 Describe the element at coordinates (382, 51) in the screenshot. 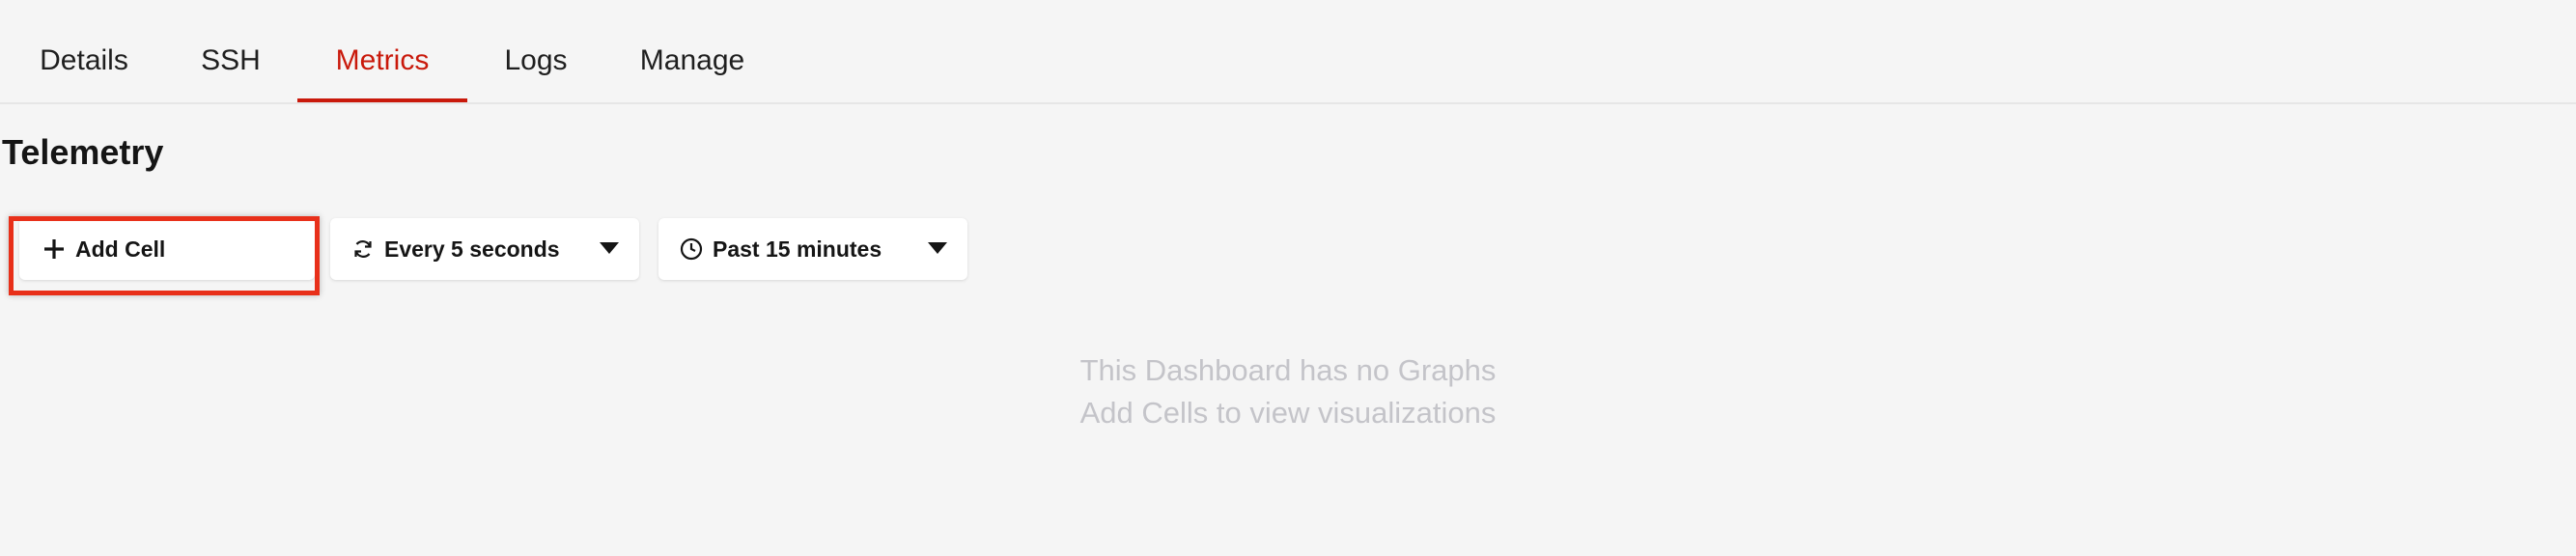

I see `tab-metrics: Metrics` at that location.